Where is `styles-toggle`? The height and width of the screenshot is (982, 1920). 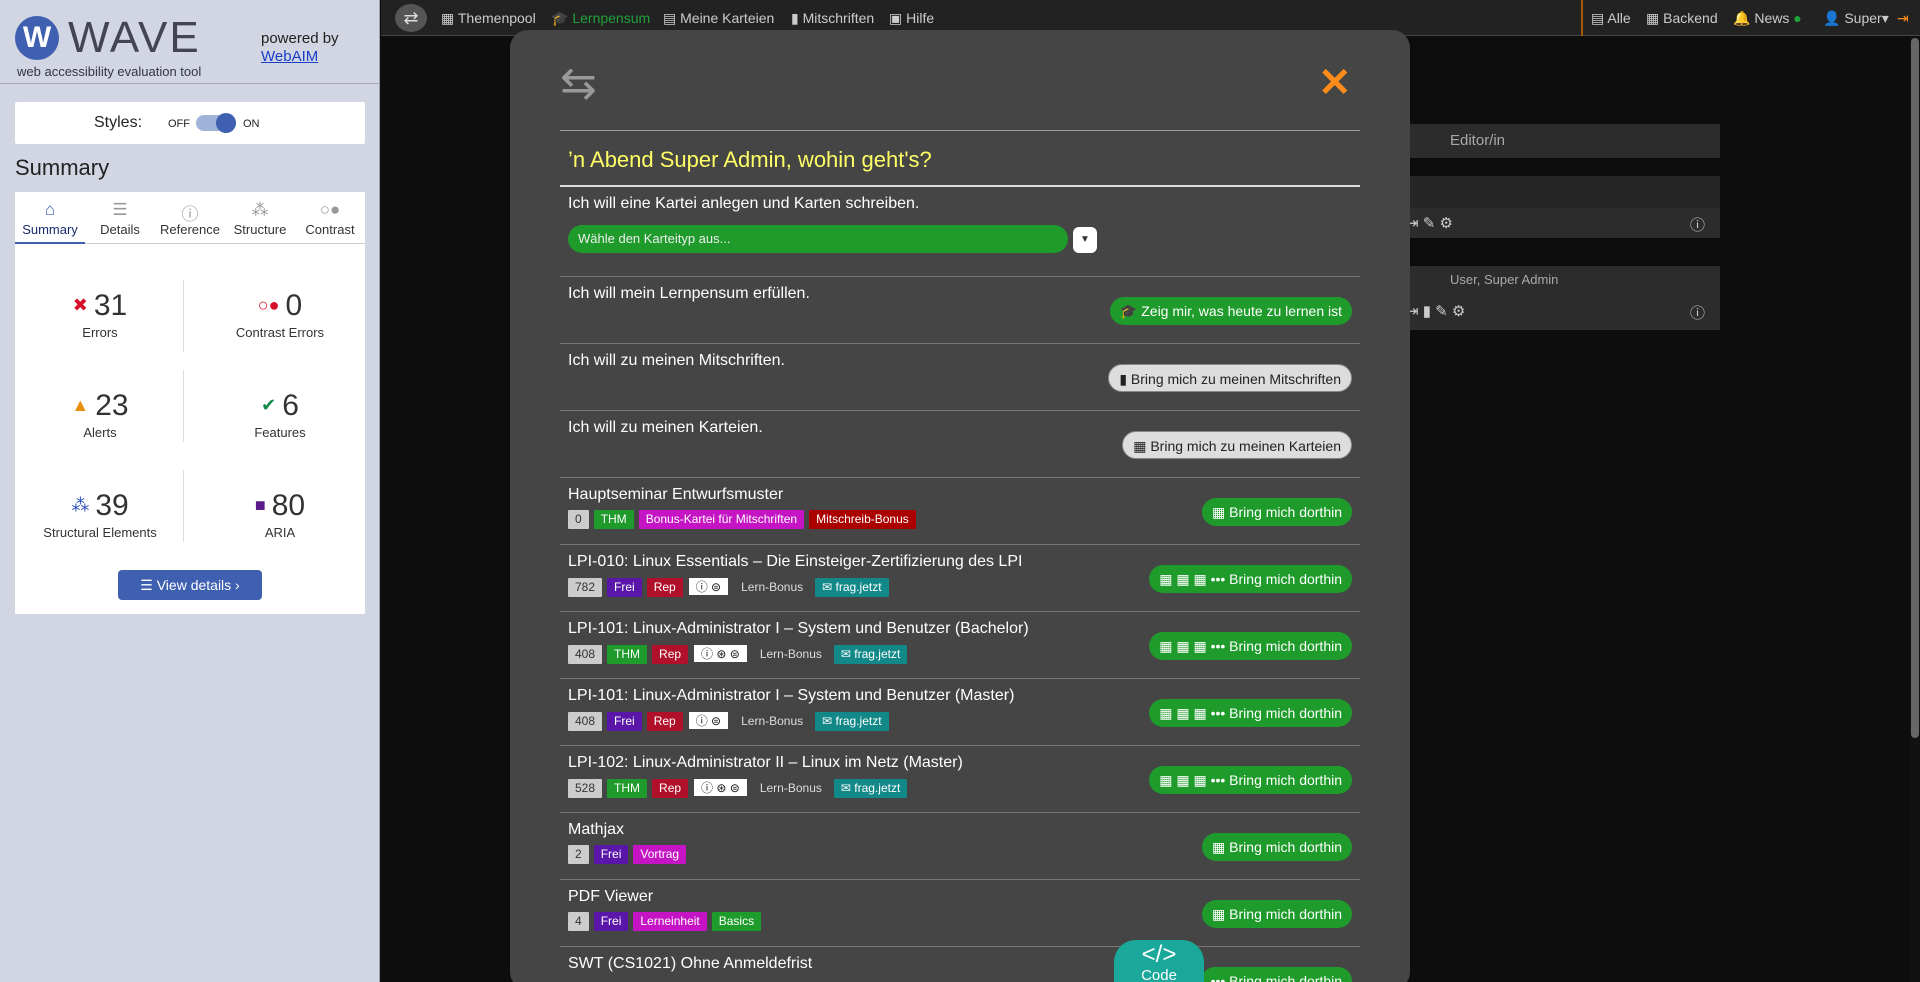
styles-toggle is located at coordinates (216, 123).